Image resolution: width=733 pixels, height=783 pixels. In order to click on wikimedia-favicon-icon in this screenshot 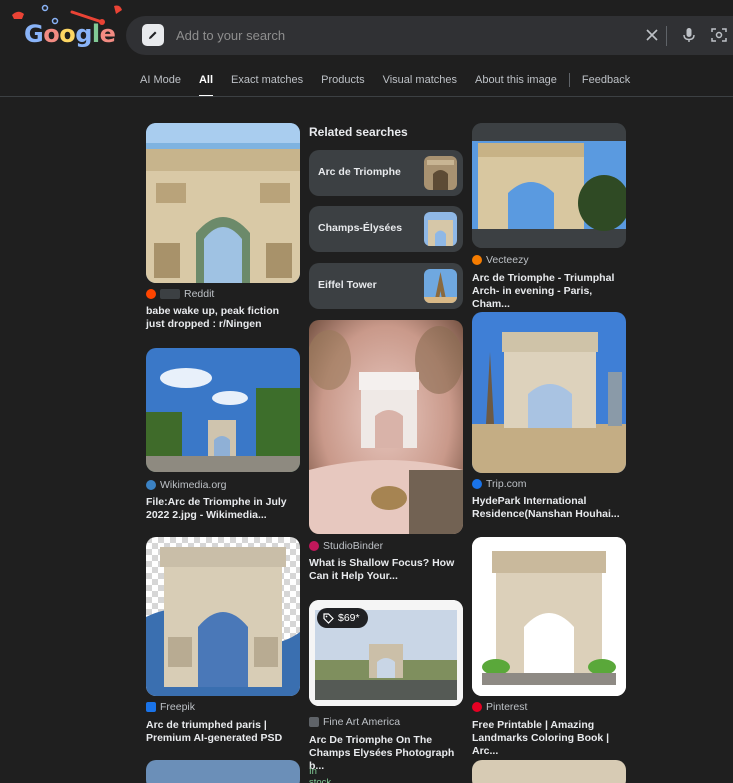, I will do `click(151, 485)`.